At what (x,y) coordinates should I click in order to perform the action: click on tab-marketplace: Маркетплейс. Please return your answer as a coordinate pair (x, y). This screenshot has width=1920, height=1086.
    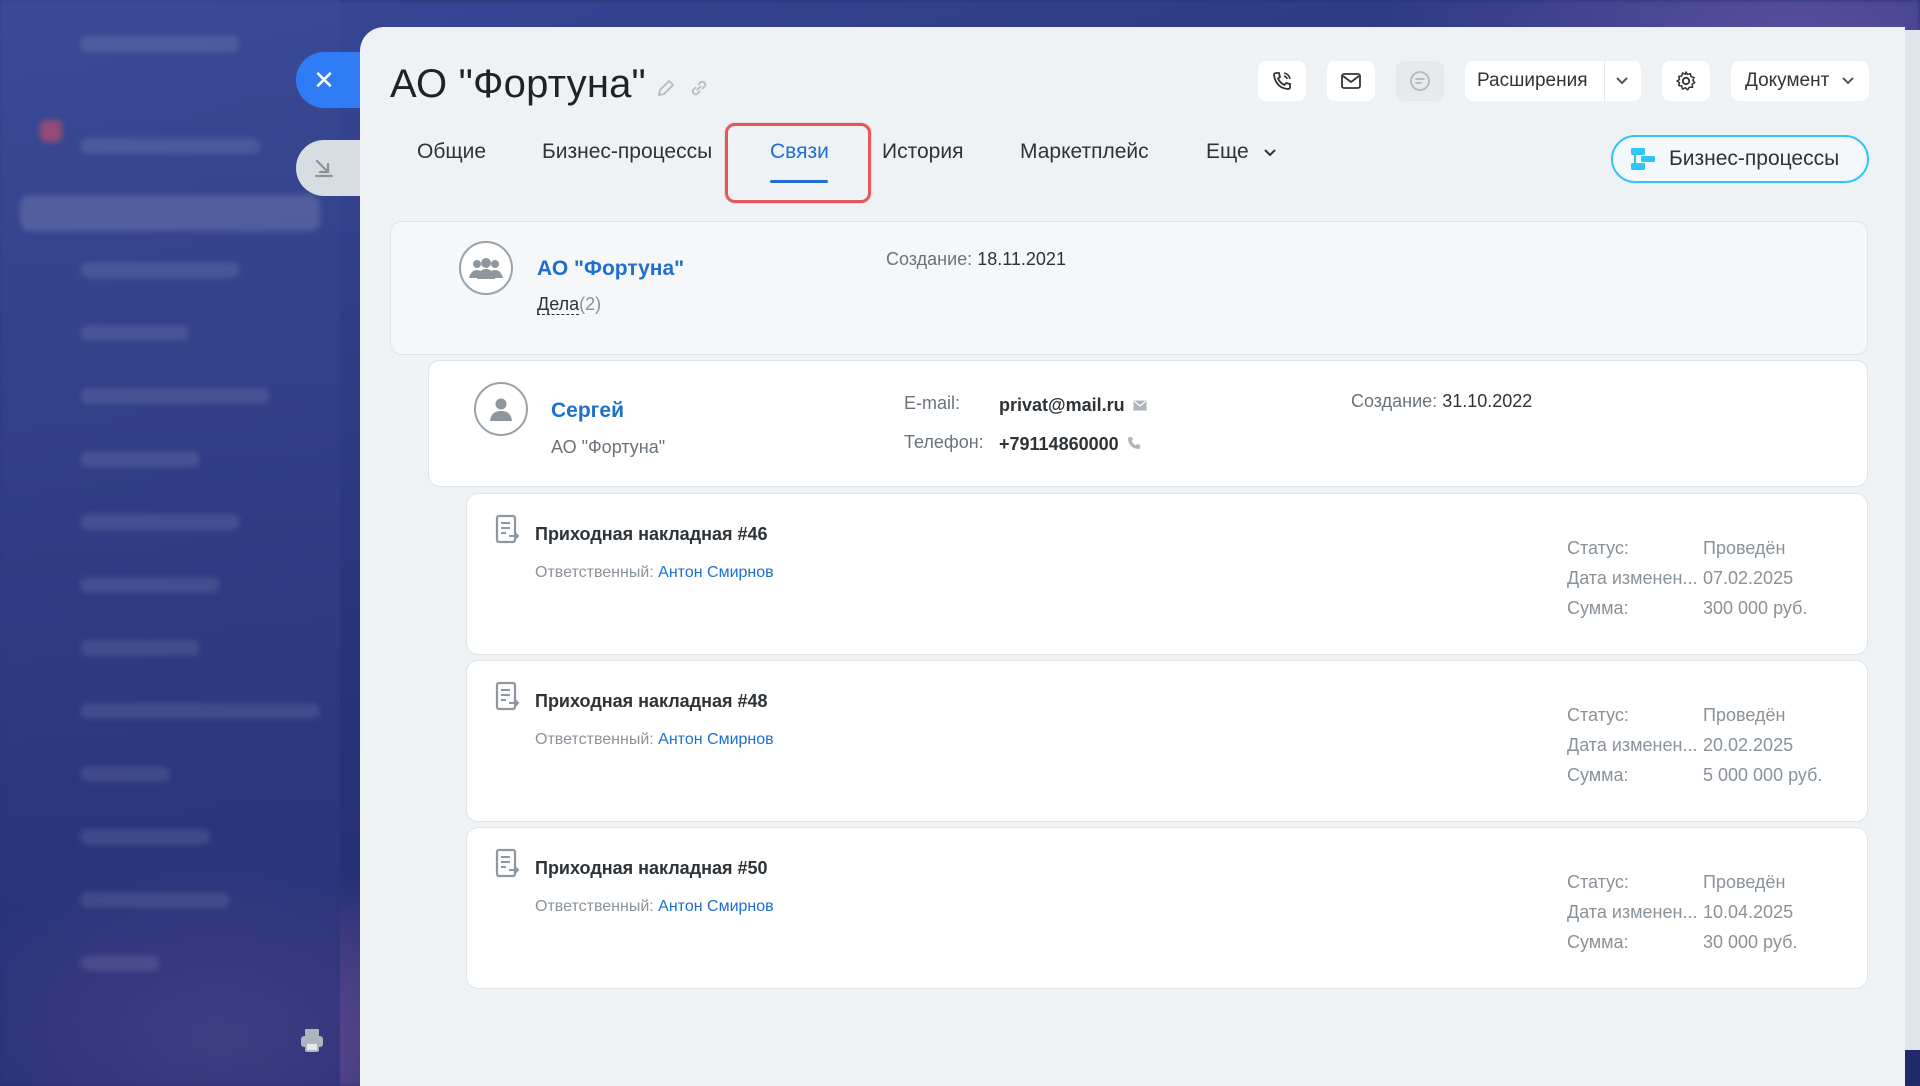
    Looking at the image, I should click on (1084, 152).